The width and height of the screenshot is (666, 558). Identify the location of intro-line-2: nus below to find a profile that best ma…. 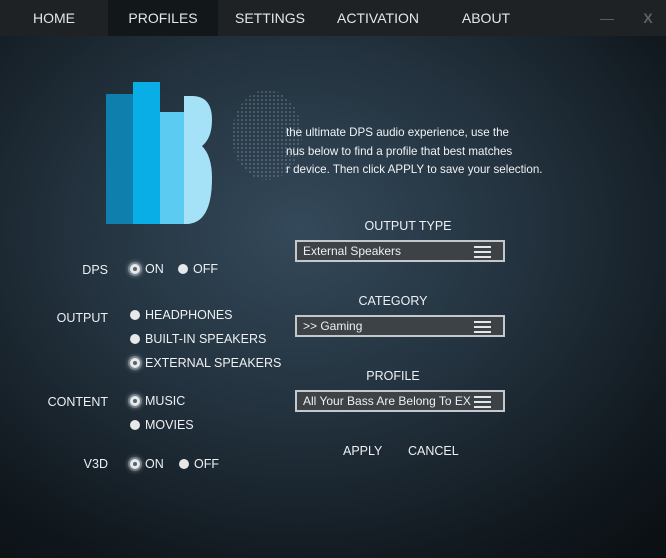
(399, 151).